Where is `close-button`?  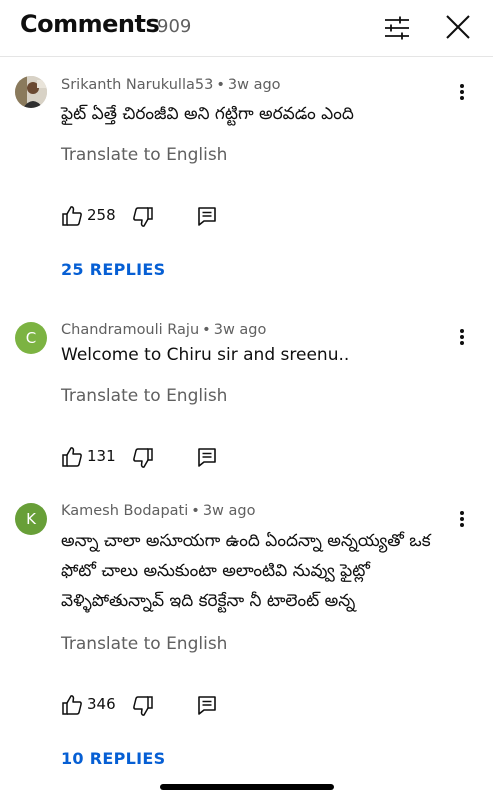 close-button is located at coordinates (458, 27).